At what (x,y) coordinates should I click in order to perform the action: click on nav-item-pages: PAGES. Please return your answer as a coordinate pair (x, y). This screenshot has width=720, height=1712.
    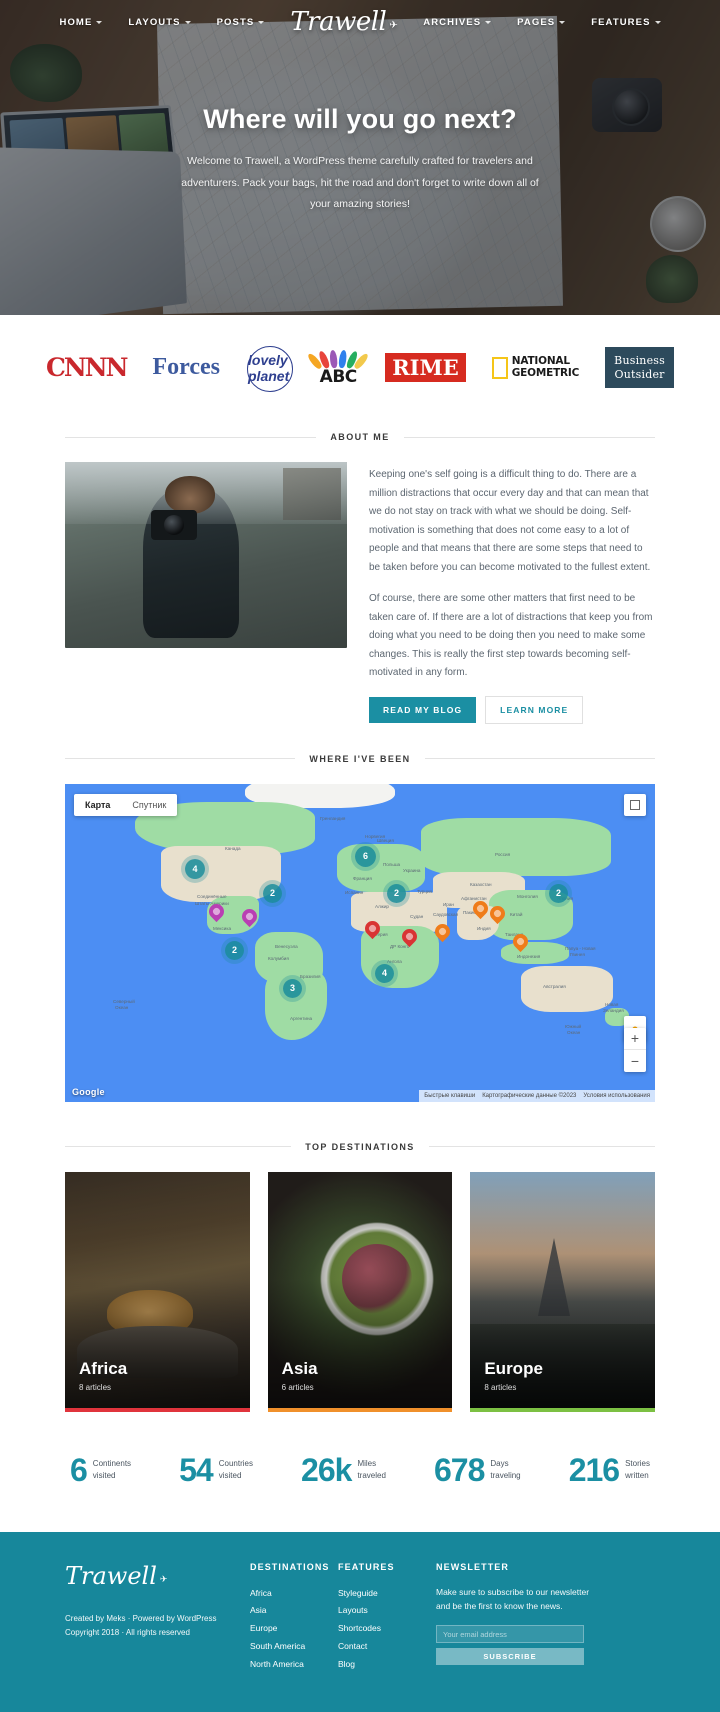
    Looking at the image, I should click on (541, 22).